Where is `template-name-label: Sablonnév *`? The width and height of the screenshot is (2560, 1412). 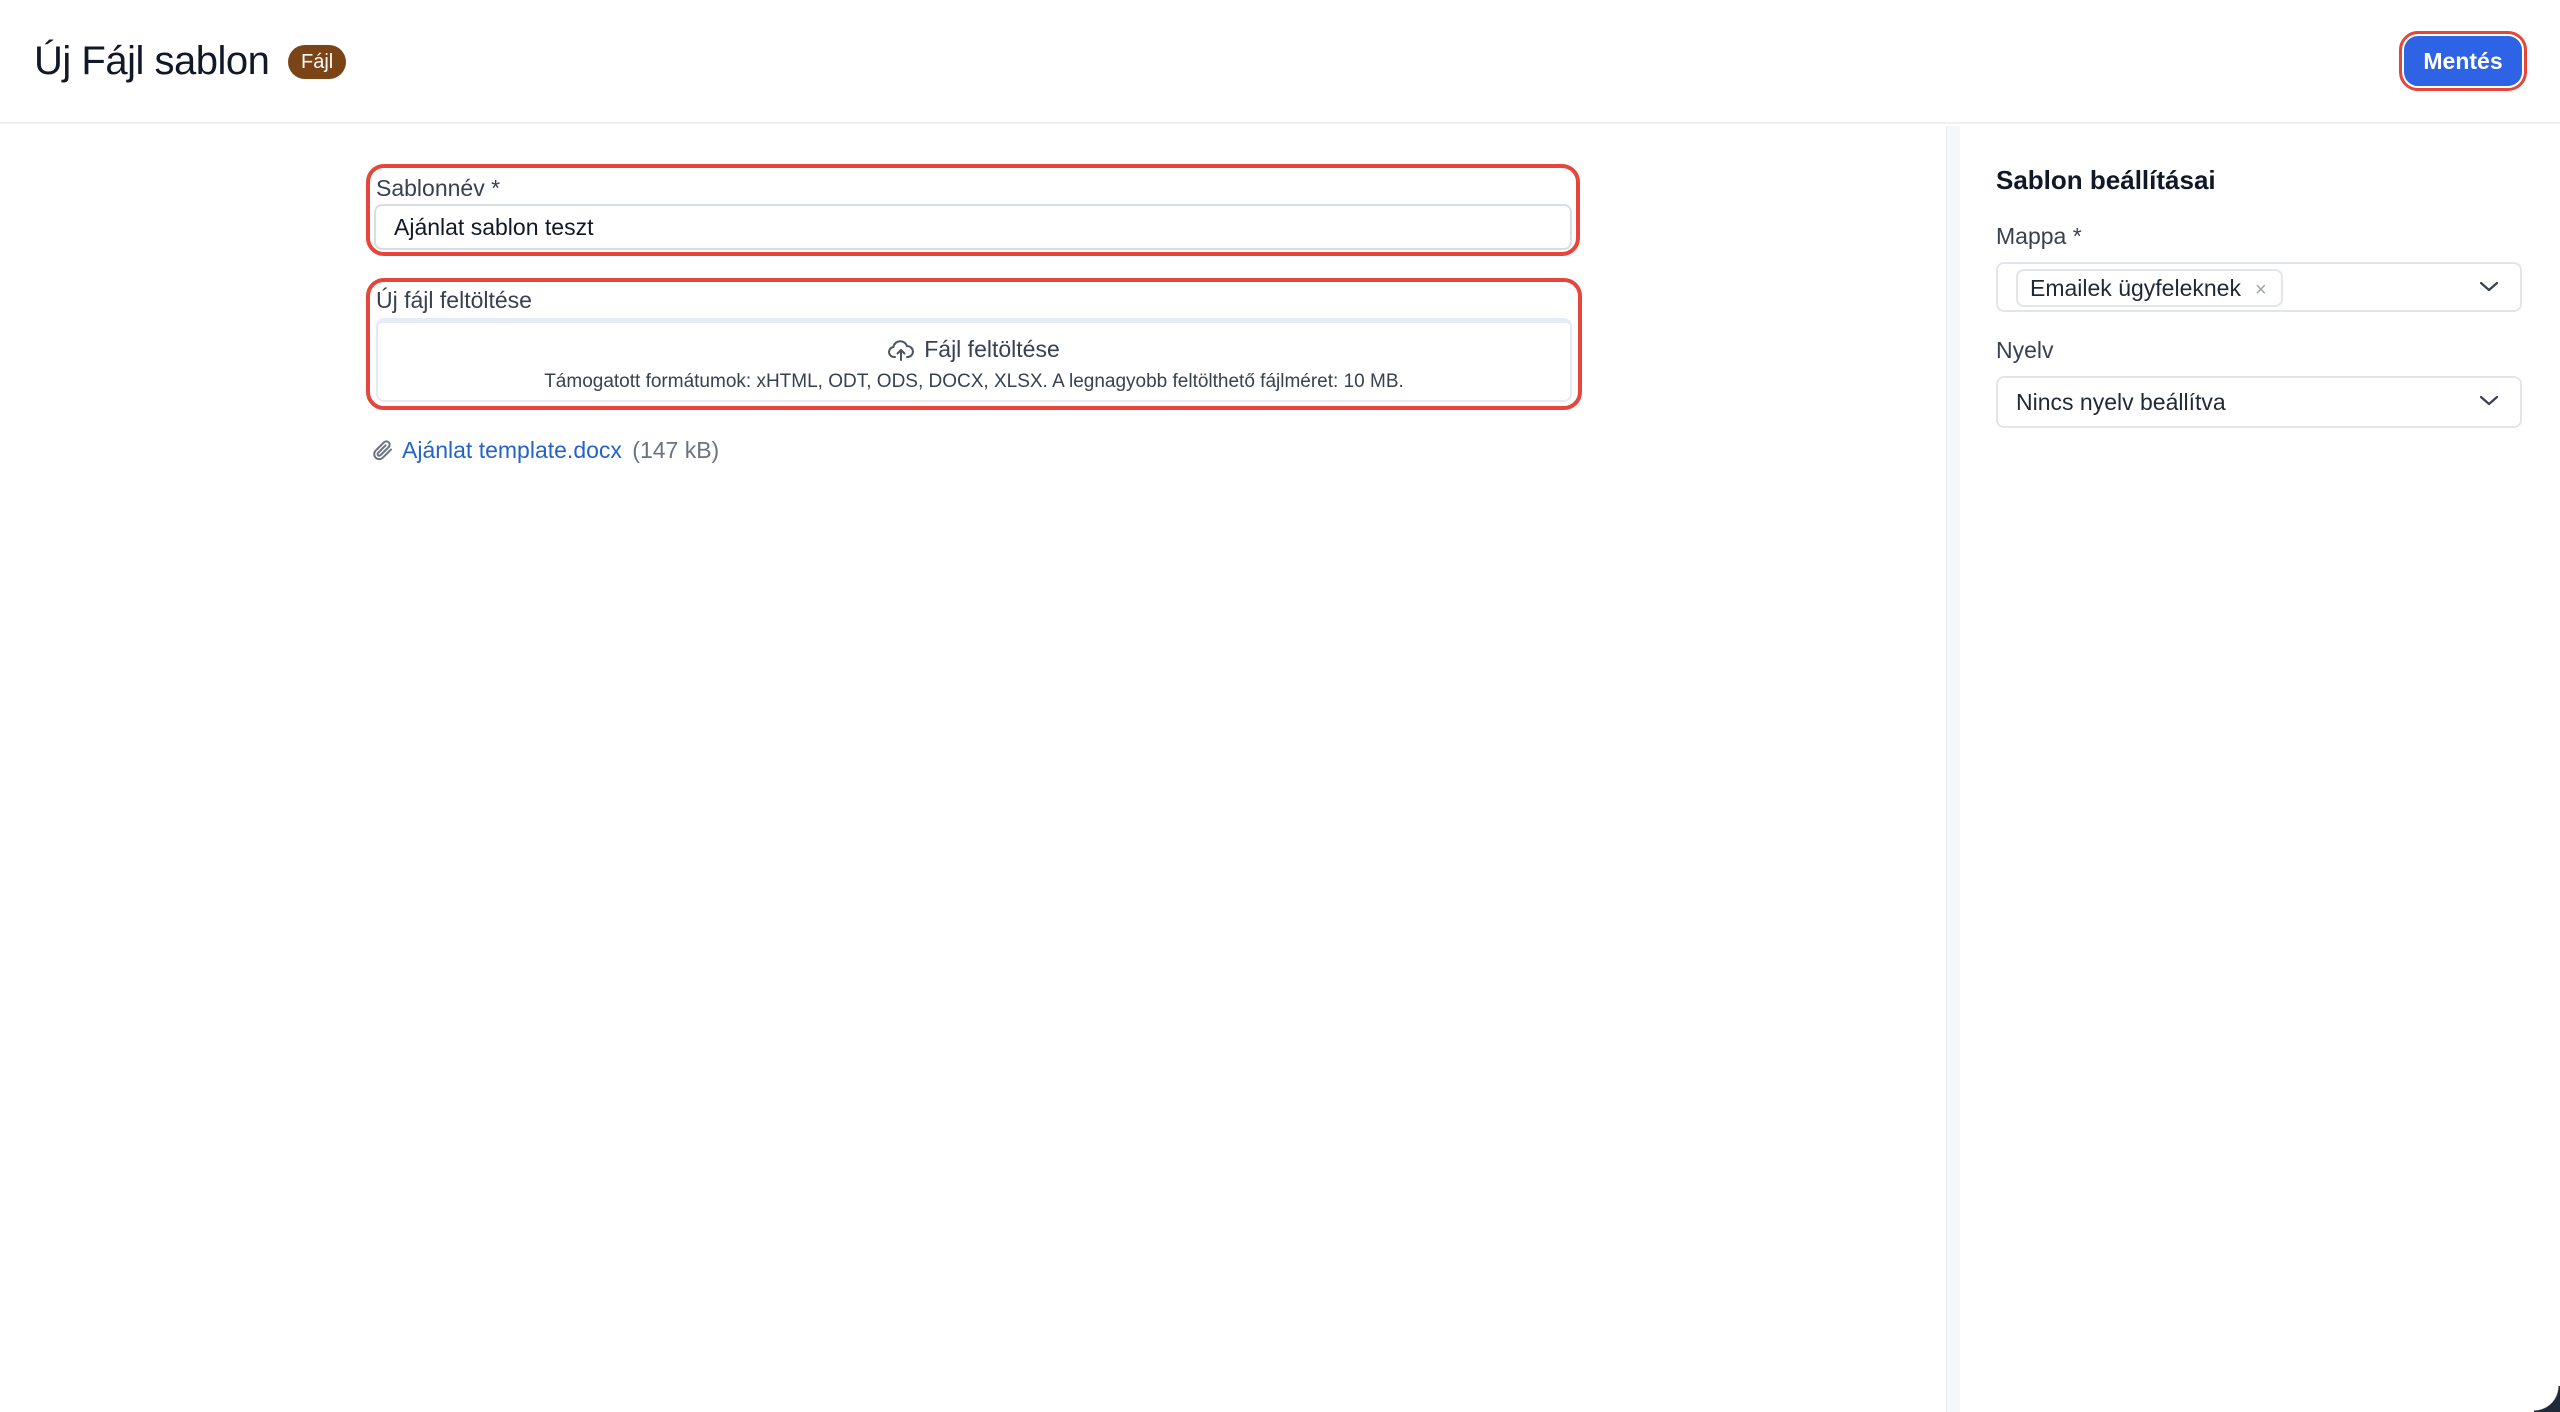 template-name-label: Sablonnév * is located at coordinates (438, 188).